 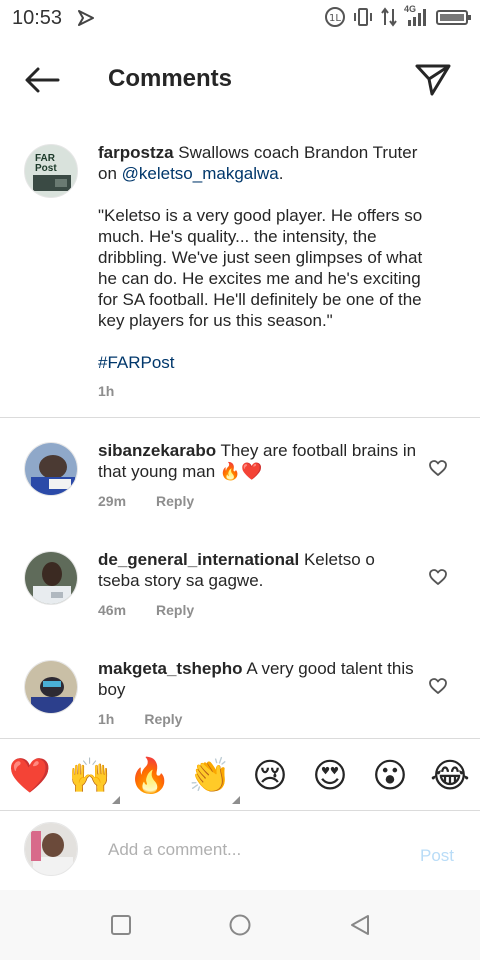 What do you see at coordinates (170, 668) in the screenshot?
I see `comment-username: makgeta_tshepho` at bounding box center [170, 668].